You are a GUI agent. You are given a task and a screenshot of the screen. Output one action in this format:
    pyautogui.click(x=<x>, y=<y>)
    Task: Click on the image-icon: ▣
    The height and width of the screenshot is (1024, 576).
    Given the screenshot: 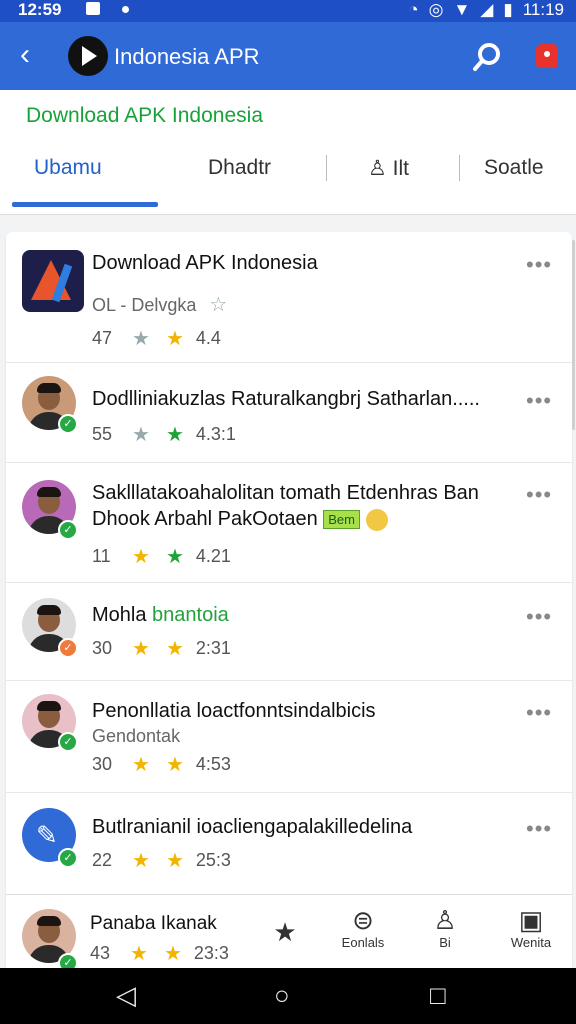 What is the action you would take?
    pyautogui.click(x=531, y=920)
    